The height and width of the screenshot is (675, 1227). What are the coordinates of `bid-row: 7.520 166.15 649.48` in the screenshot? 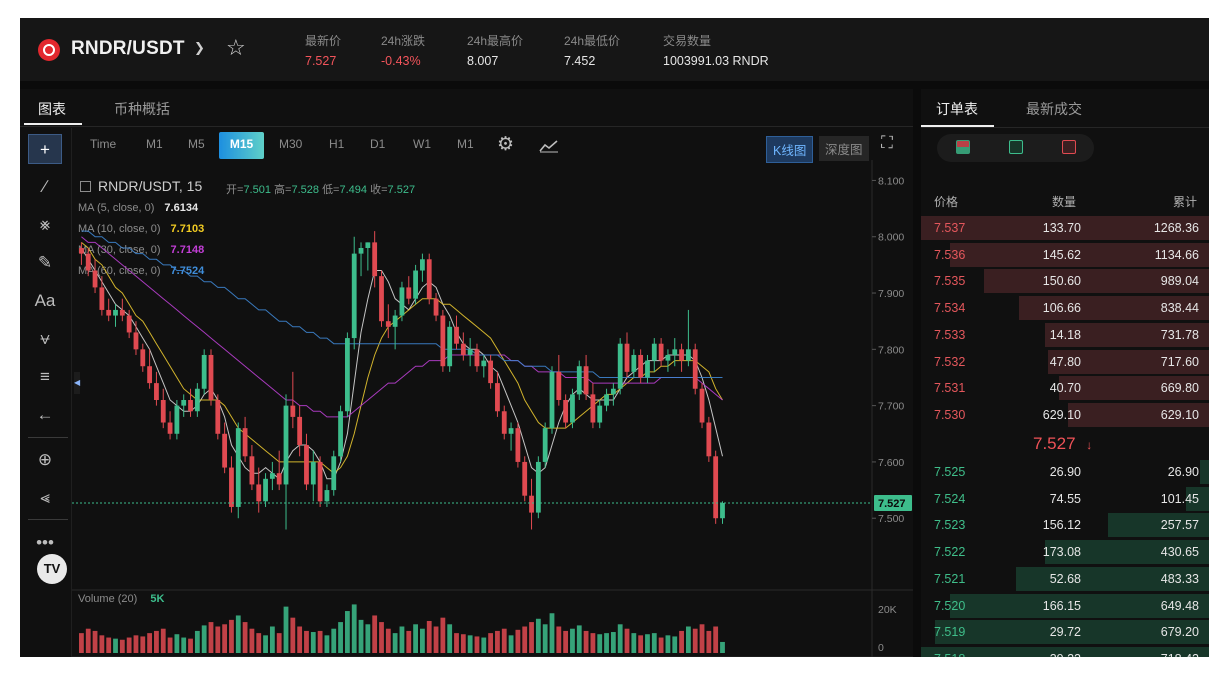 It's located at (1065, 606).